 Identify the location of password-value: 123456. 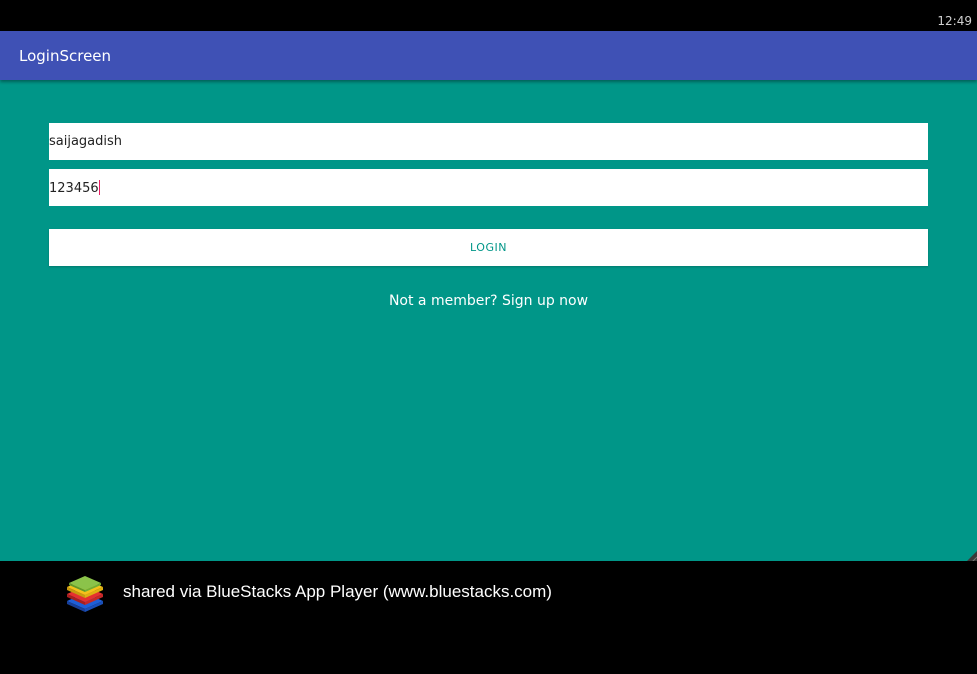
(74, 188).